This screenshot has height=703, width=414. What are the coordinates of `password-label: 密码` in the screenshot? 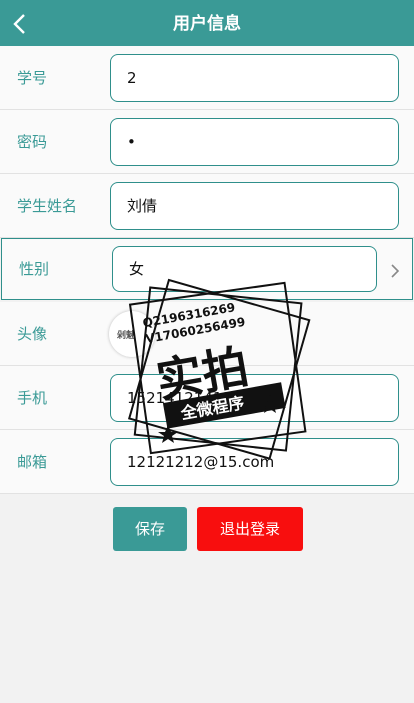 It's located at (32, 142).